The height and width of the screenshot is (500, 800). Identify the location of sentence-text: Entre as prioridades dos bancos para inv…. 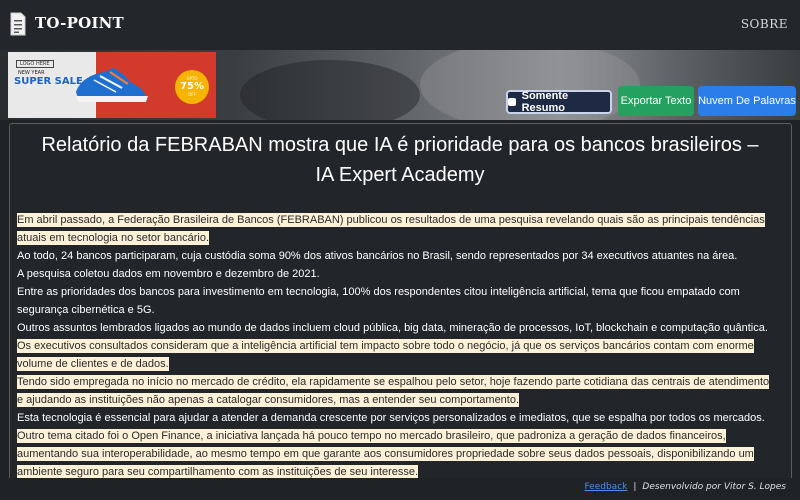
(378, 301).